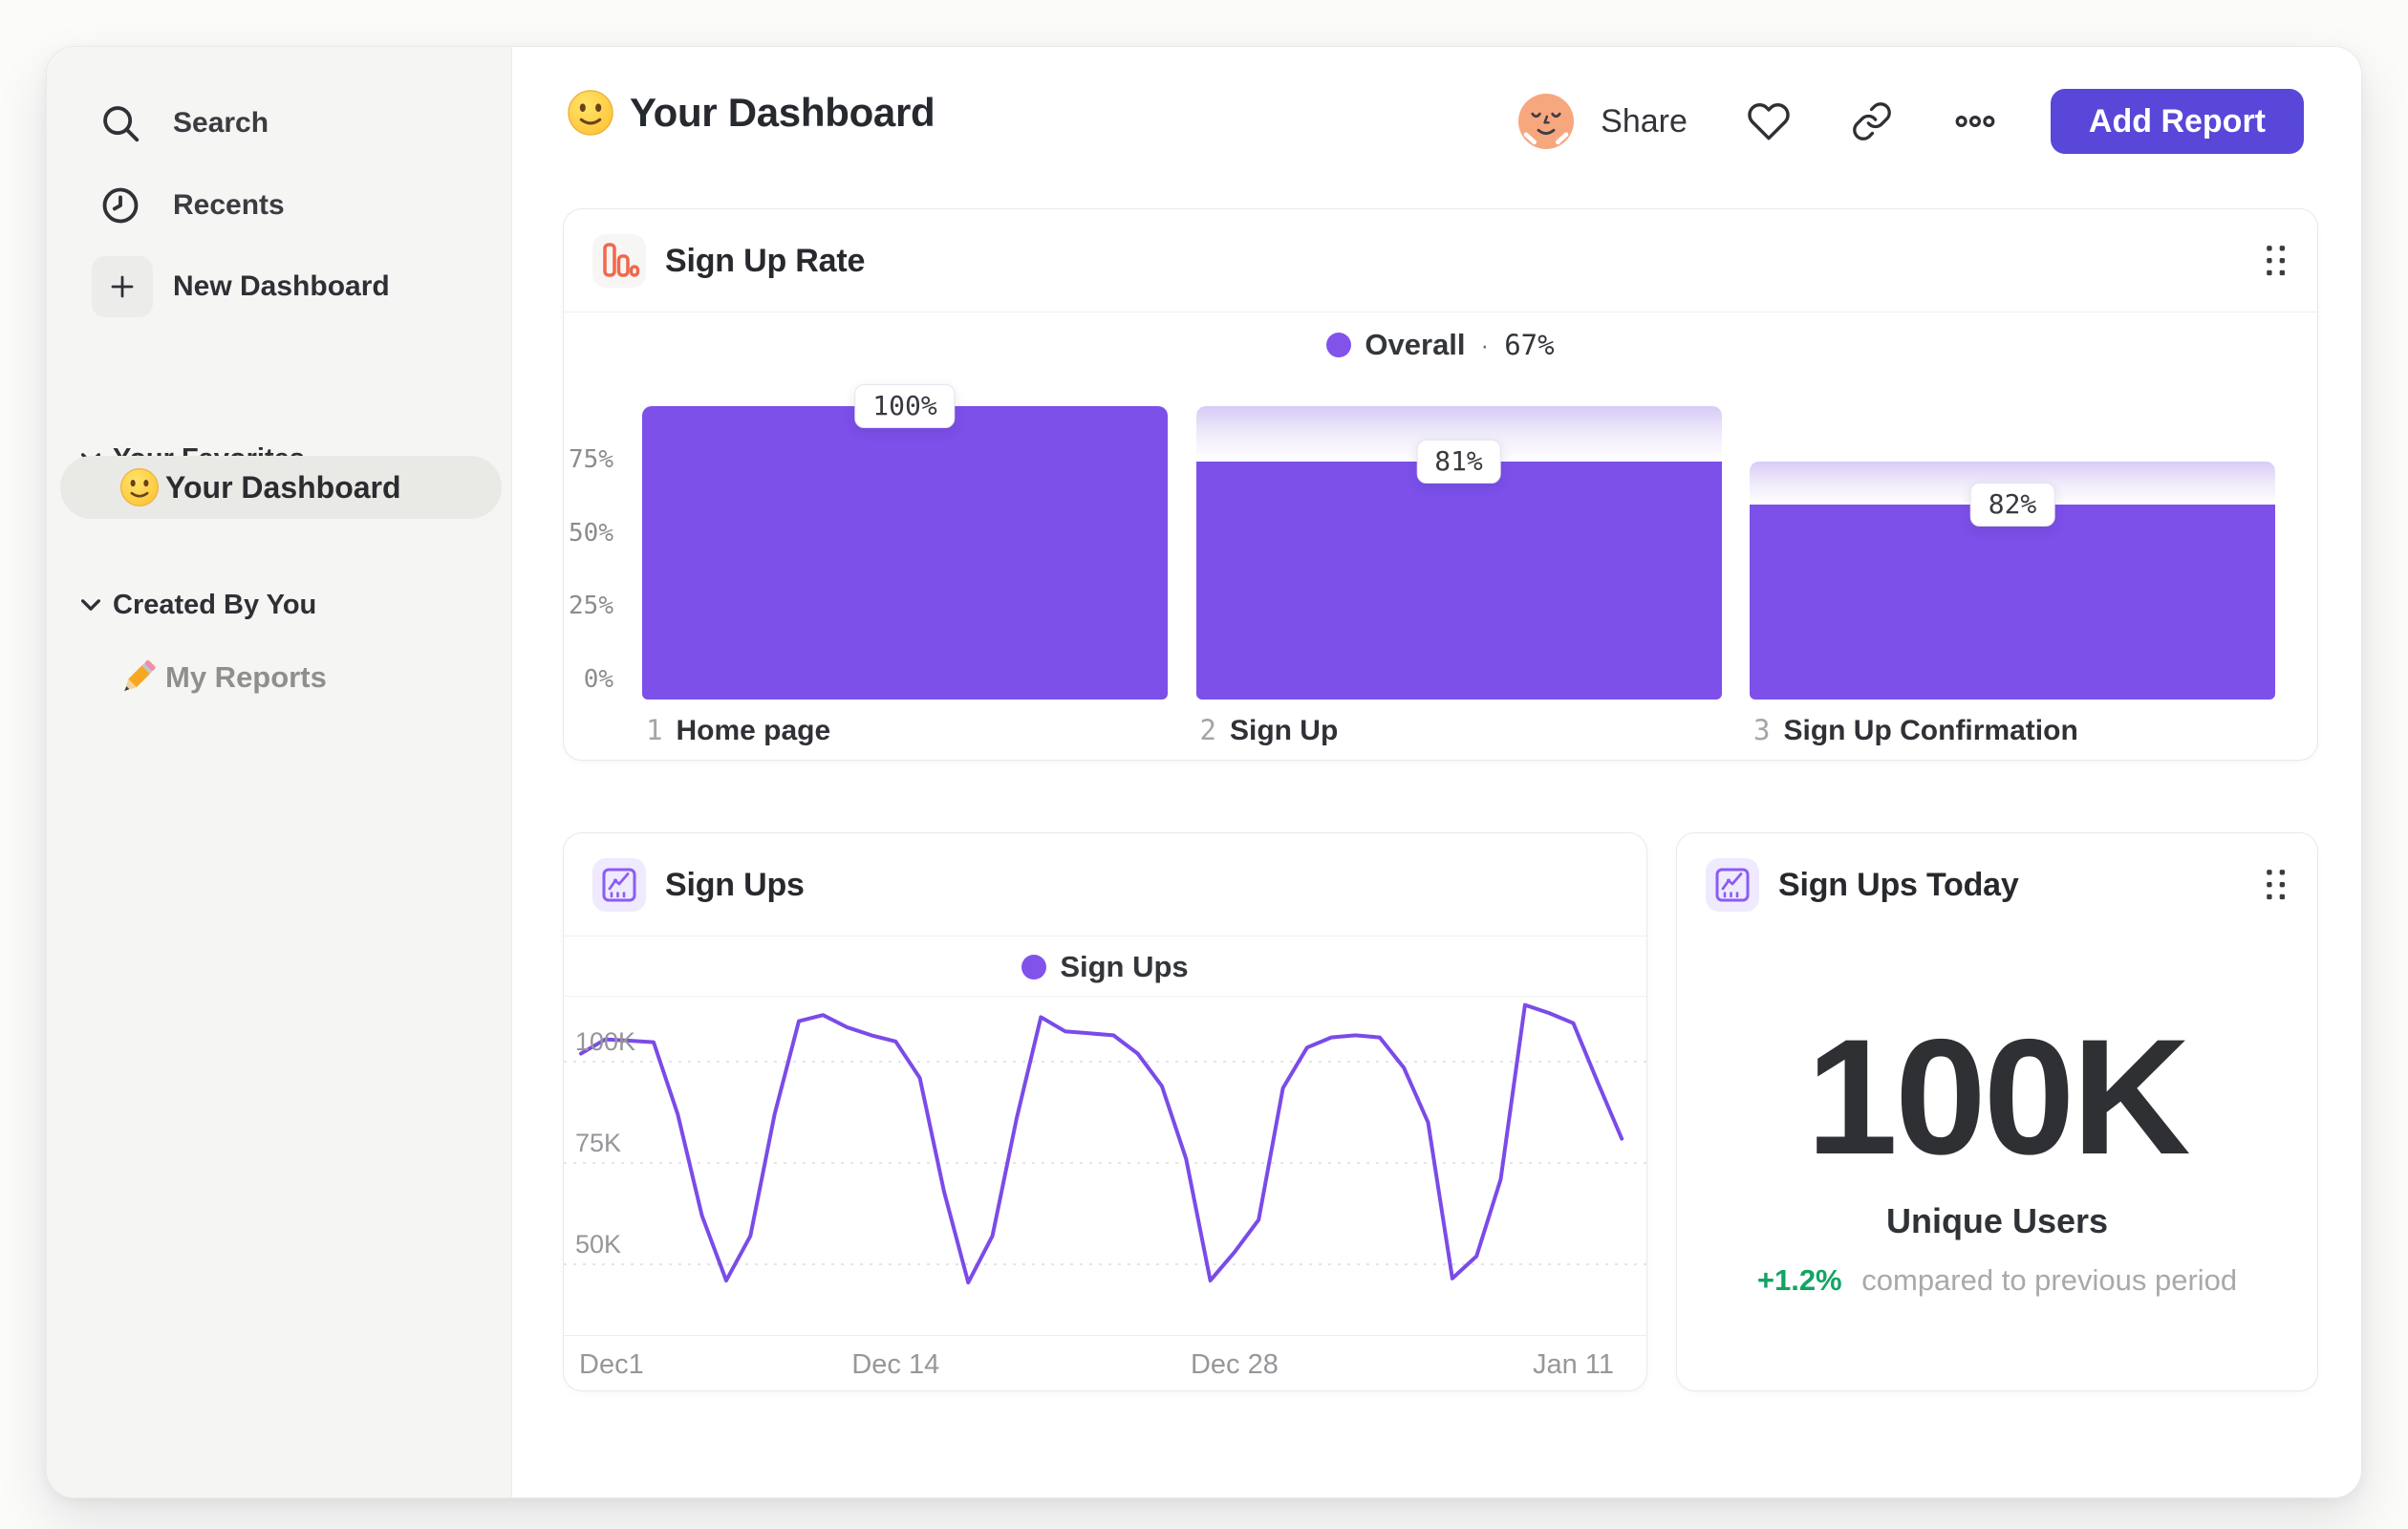 The image size is (2408, 1529). What do you see at coordinates (1997, 1220) in the screenshot?
I see `unique-users-label: Unique Users` at bounding box center [1997, 1220].